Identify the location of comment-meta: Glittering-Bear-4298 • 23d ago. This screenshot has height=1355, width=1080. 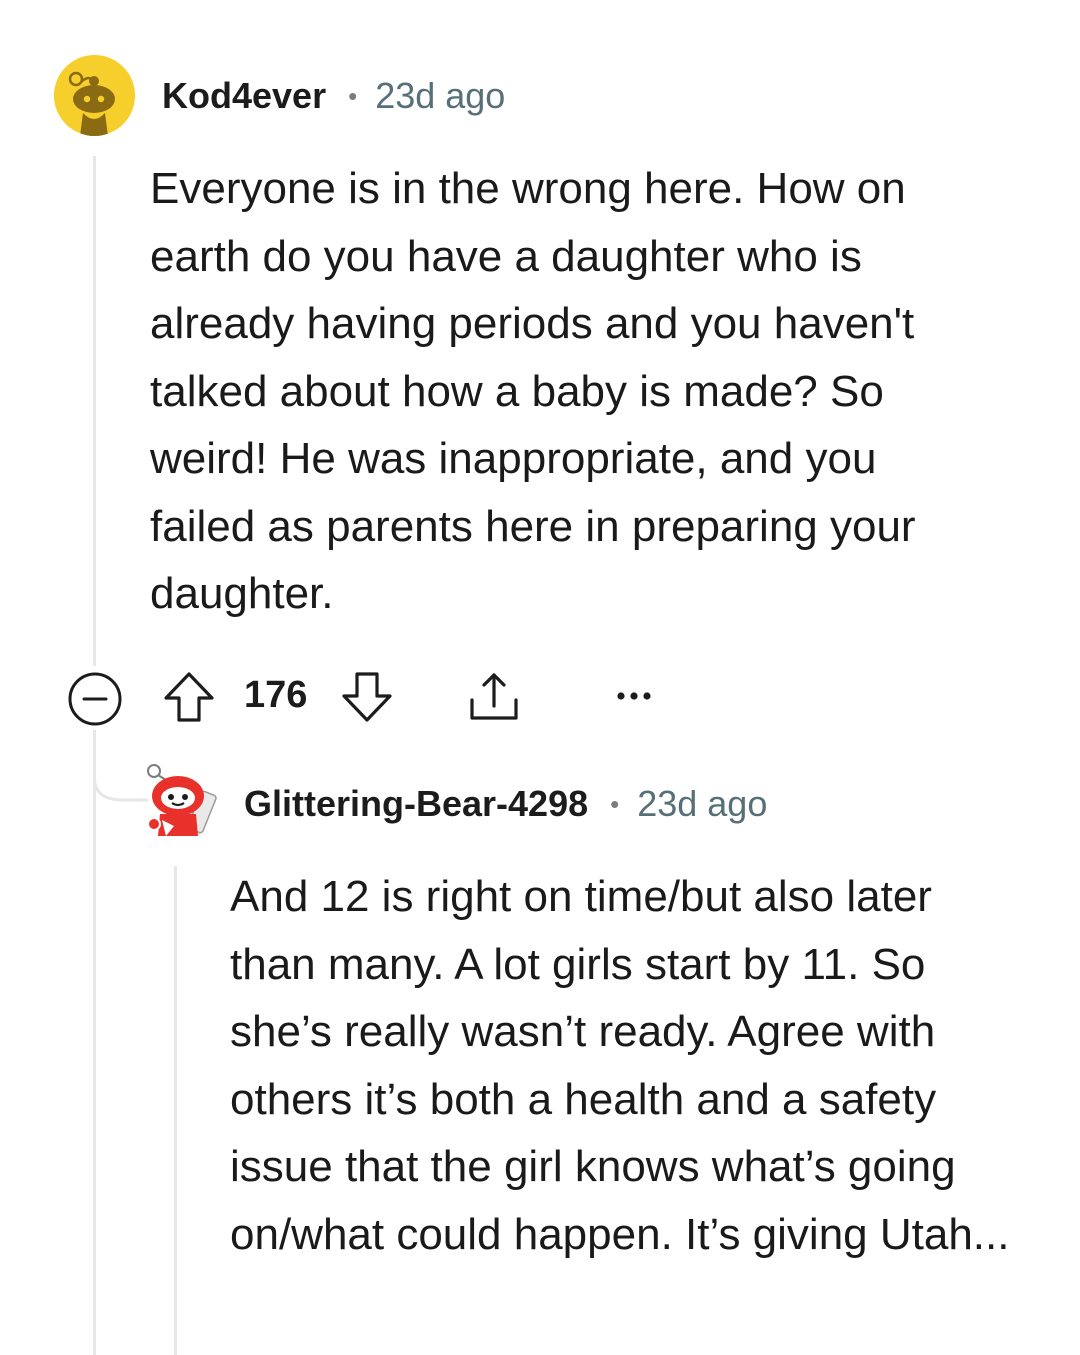
(505, 804).